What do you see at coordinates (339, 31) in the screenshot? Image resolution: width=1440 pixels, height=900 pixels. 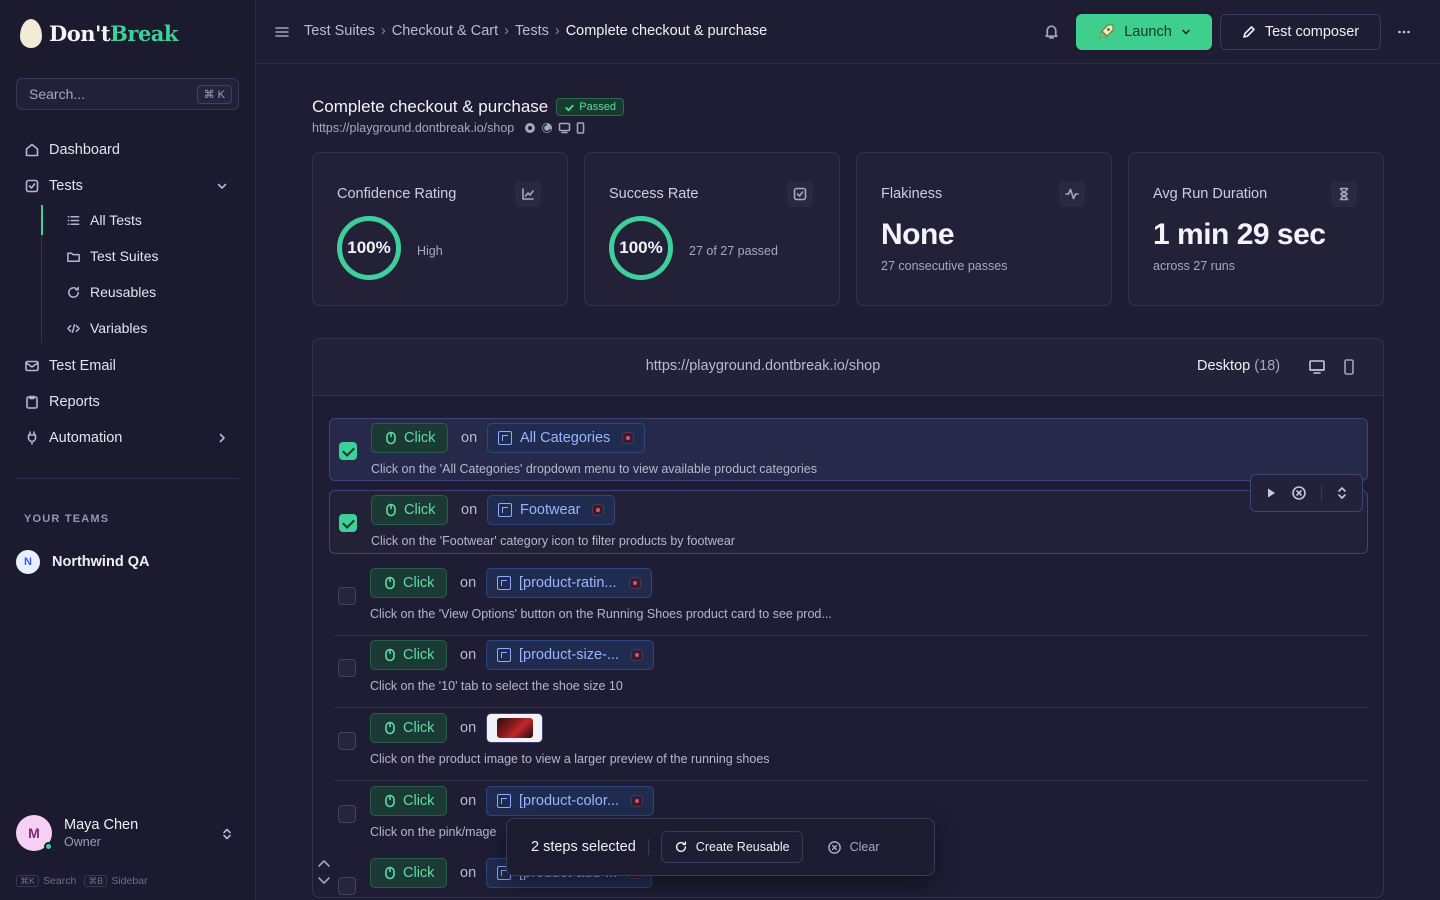 I see `breadcrumb-item: Test Suites` at bounding box center [339, 31].